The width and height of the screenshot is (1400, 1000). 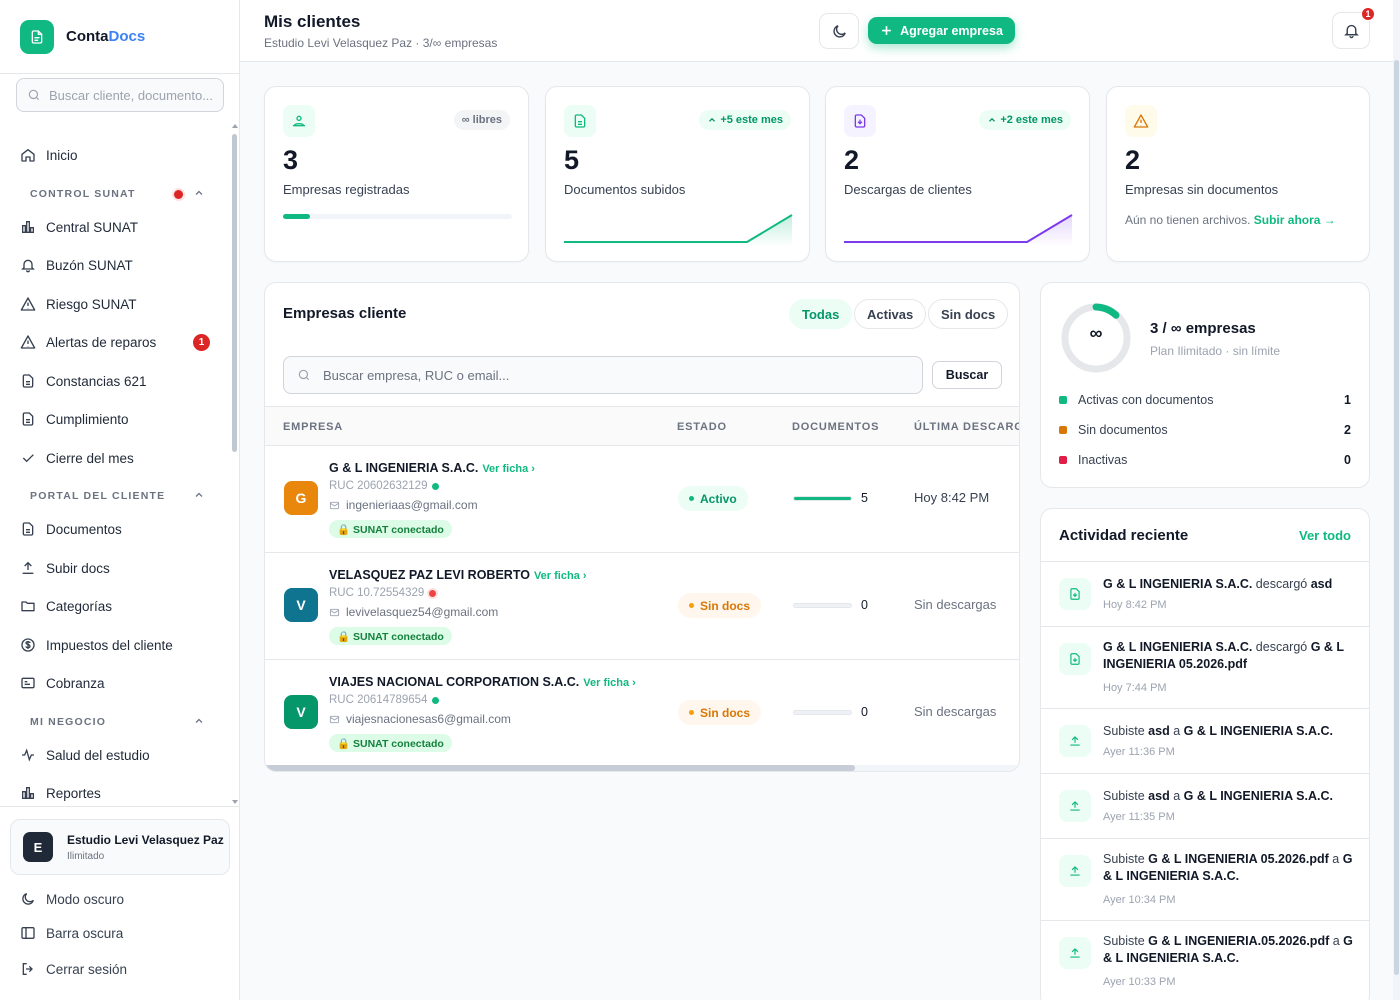 I want to click on sidebar-item-inicio: Inicio, so click(x=115, y=155).